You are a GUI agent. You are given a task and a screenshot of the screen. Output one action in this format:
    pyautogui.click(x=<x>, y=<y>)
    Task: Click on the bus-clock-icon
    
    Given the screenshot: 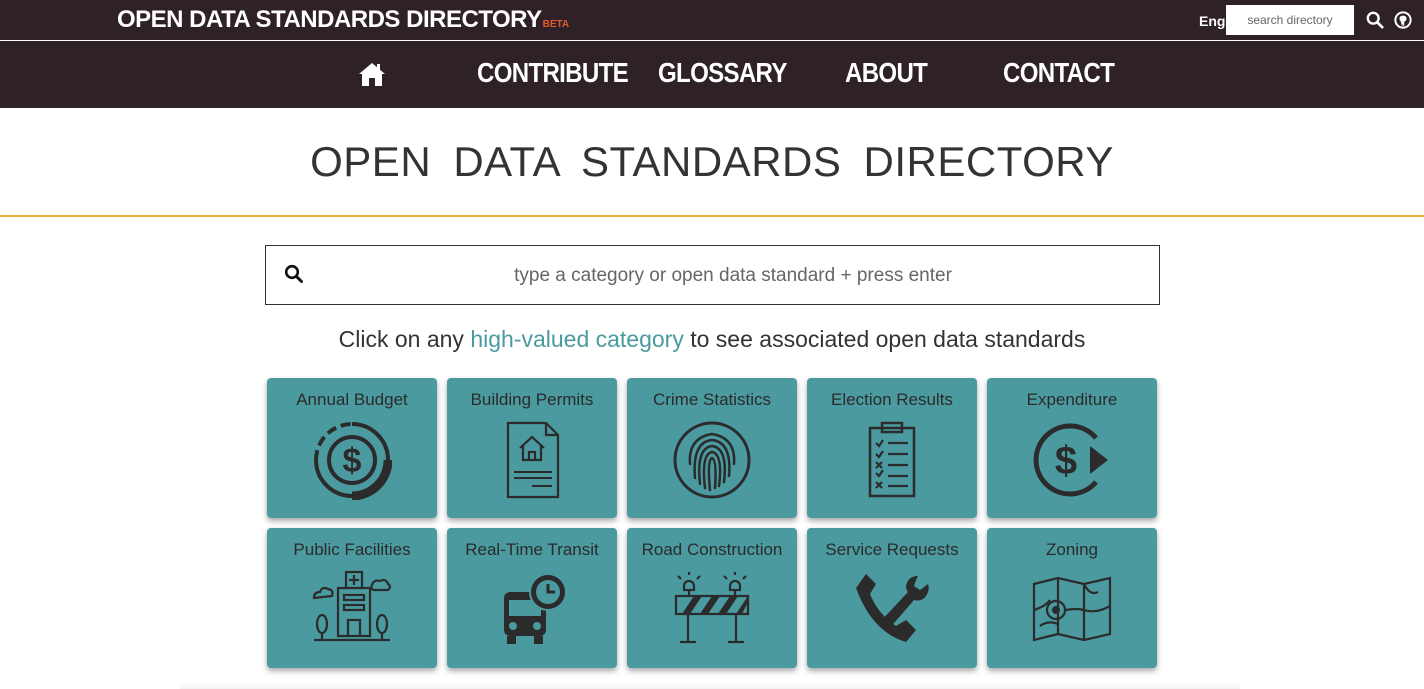 What is the action you would take?
    pyautogui.click(x=535, y=608)
    